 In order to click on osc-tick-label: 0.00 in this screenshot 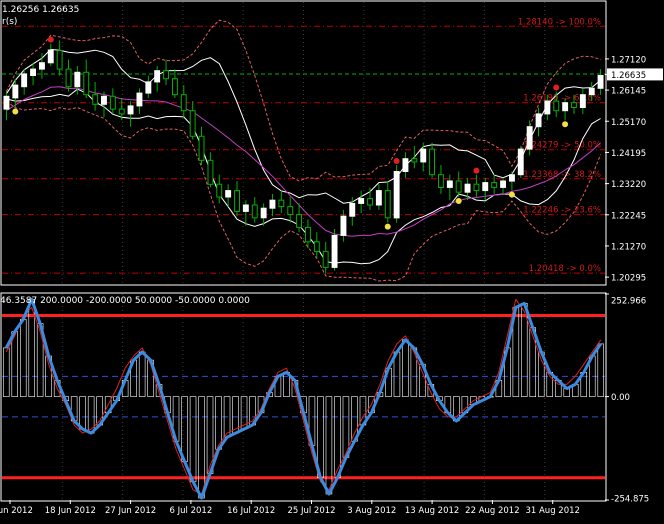, I will do `click(620, 398)`.